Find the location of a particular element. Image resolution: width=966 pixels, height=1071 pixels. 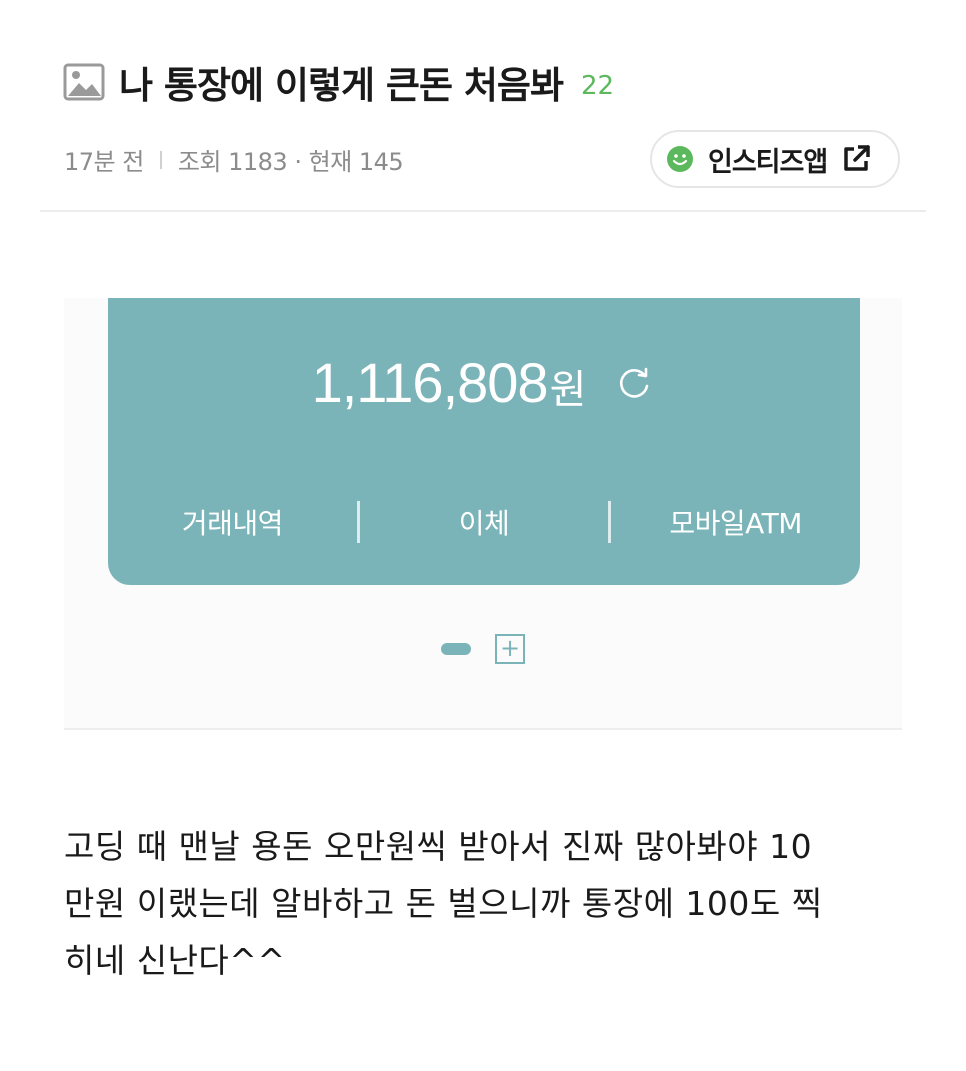

balance-unit: 원 is located at coordinates (568, 389).